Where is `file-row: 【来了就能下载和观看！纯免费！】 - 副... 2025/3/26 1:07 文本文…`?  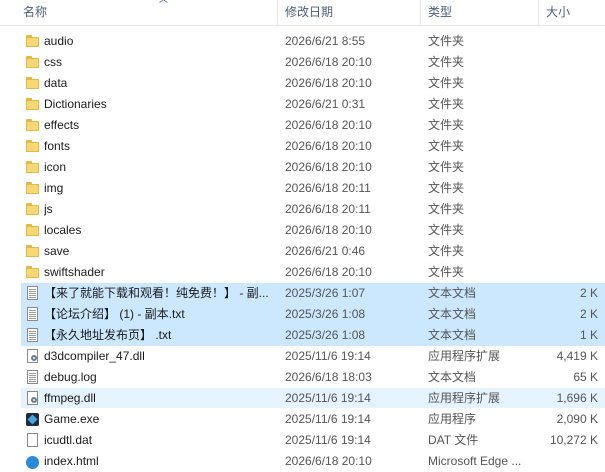
file-row: 【来了就能下载和观看！纯免费！】 - 副... 2025/3/26 1:07 文本文… is located at coordinates (302, 293).